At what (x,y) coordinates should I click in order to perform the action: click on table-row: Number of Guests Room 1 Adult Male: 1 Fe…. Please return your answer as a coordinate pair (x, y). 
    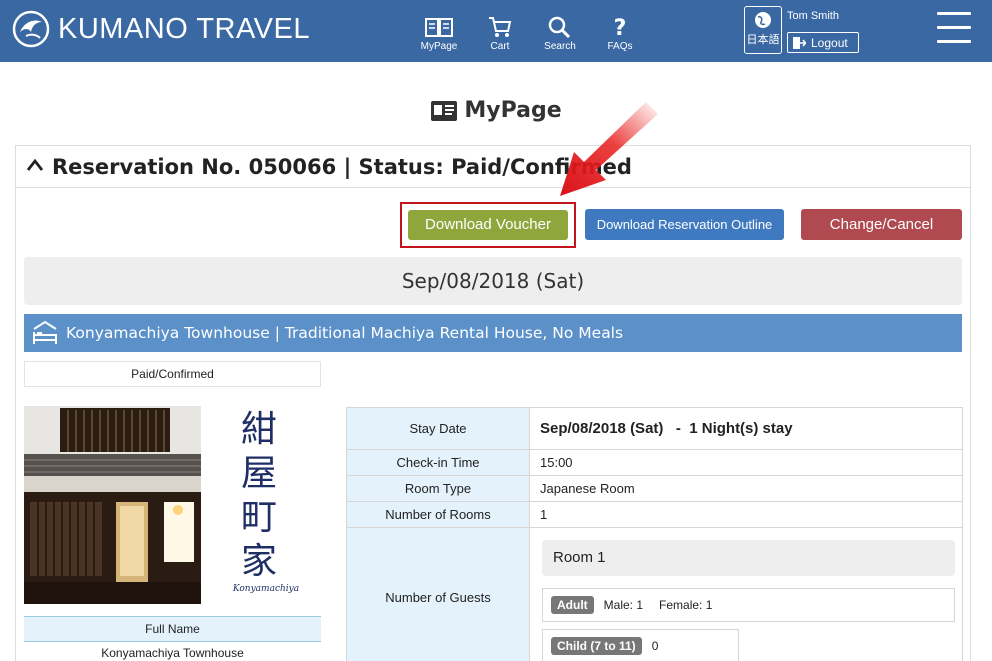
    Looking at the image, I should click on (654, 594).